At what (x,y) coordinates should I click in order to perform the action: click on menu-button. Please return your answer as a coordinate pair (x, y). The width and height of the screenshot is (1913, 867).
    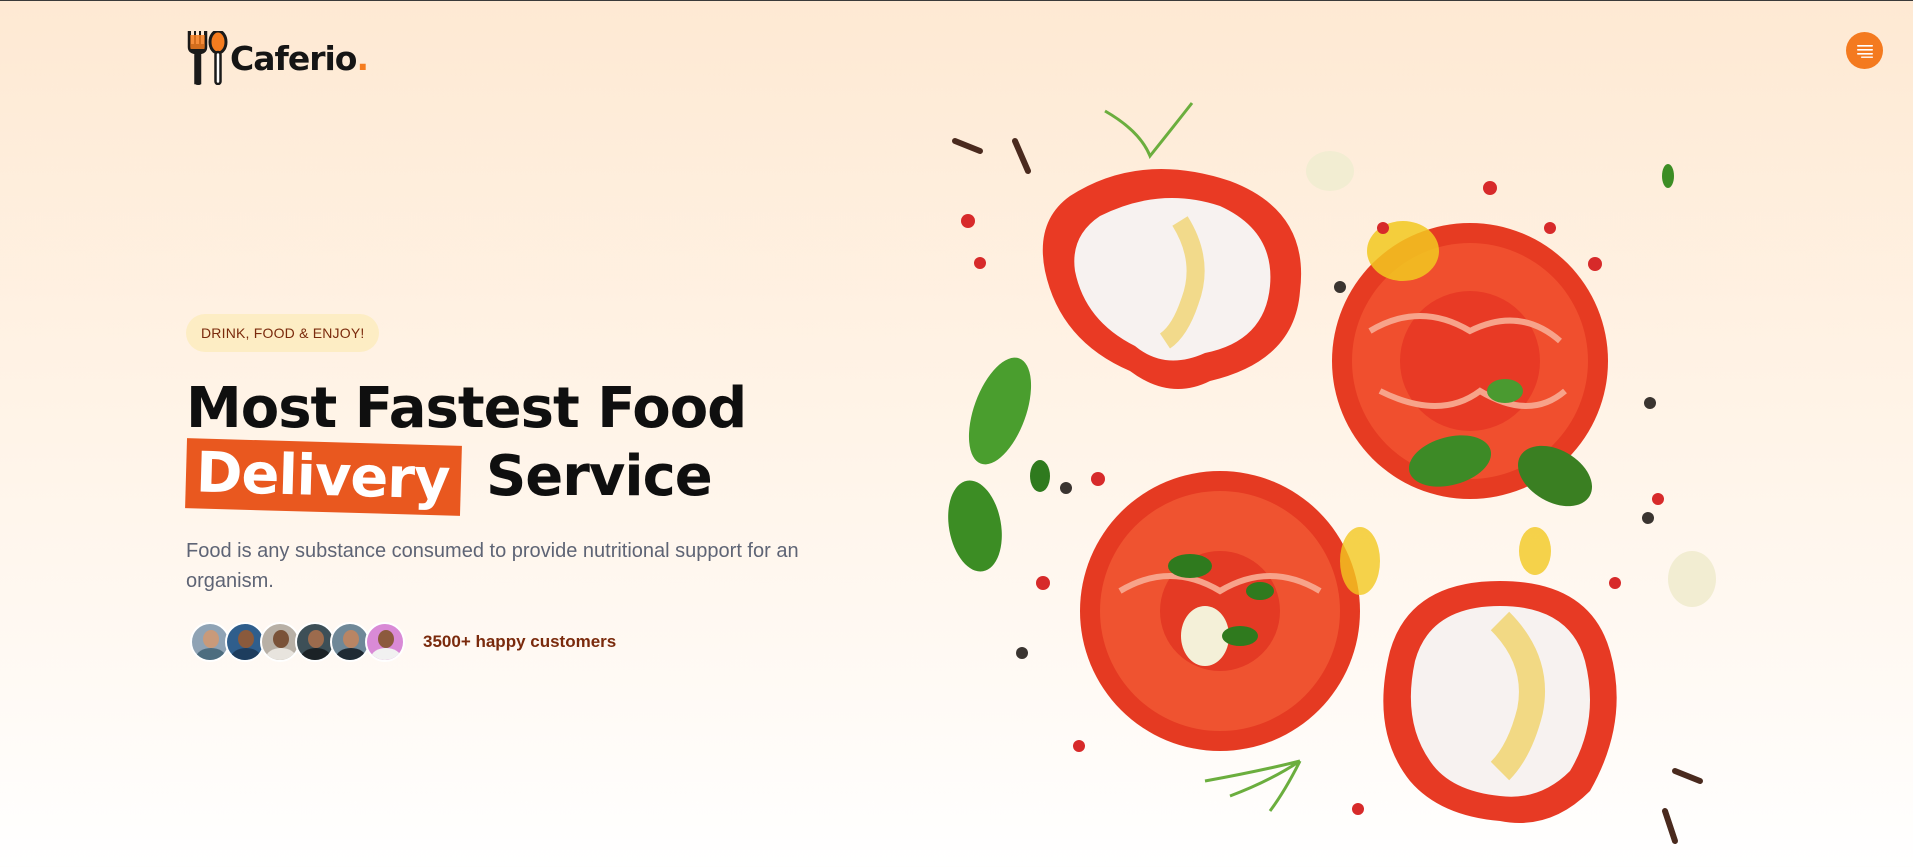
    Looking at the image, I should click on (1864, 50).